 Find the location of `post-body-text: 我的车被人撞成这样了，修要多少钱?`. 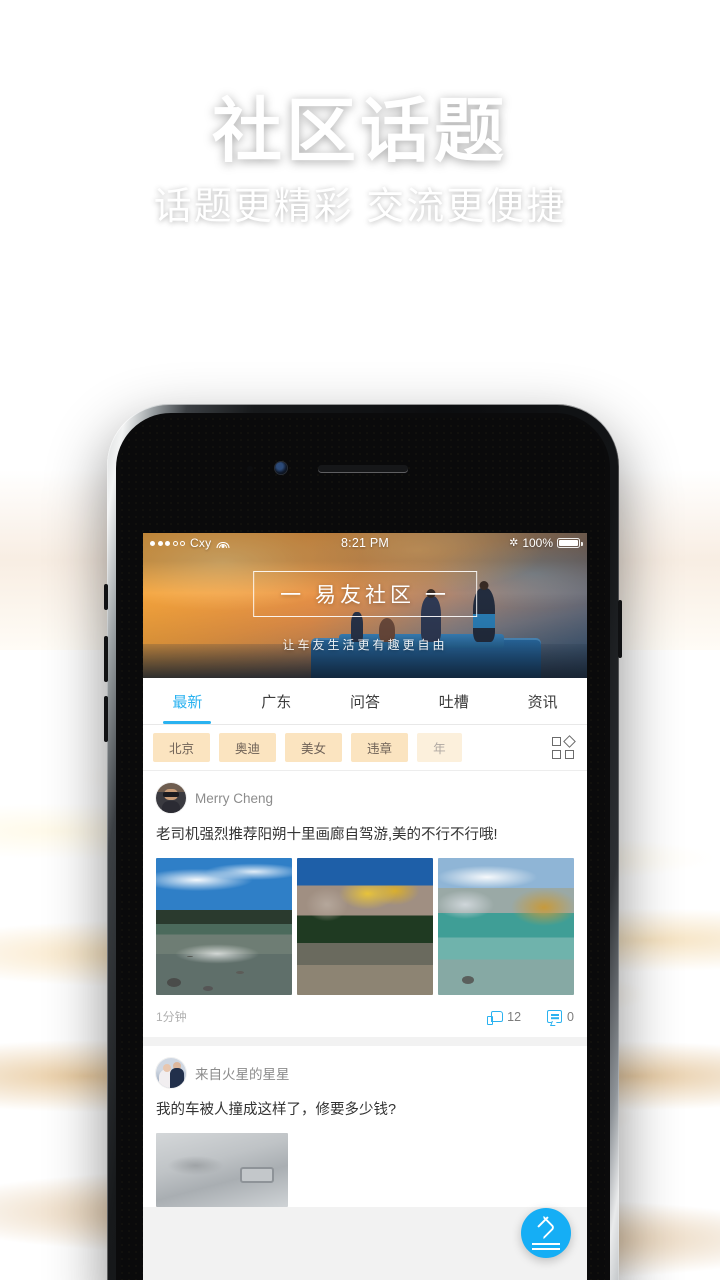

post-body-text: 我的车被人撞成这样了，修要多少钱? is located at coordinates (276, 1109).